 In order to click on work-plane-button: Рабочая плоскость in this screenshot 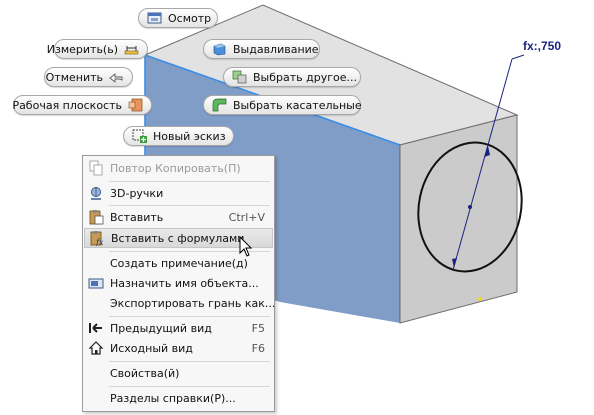, I will do `click(82, 105)`.